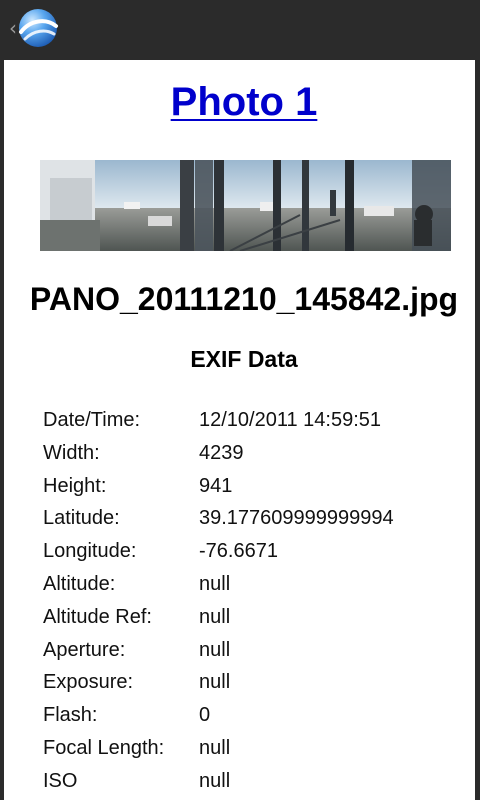  What do you see at coordinates (296, 518) in the screenshot?
I see `exif-value: 39.177609999999994` at bounding box center [296, 518].